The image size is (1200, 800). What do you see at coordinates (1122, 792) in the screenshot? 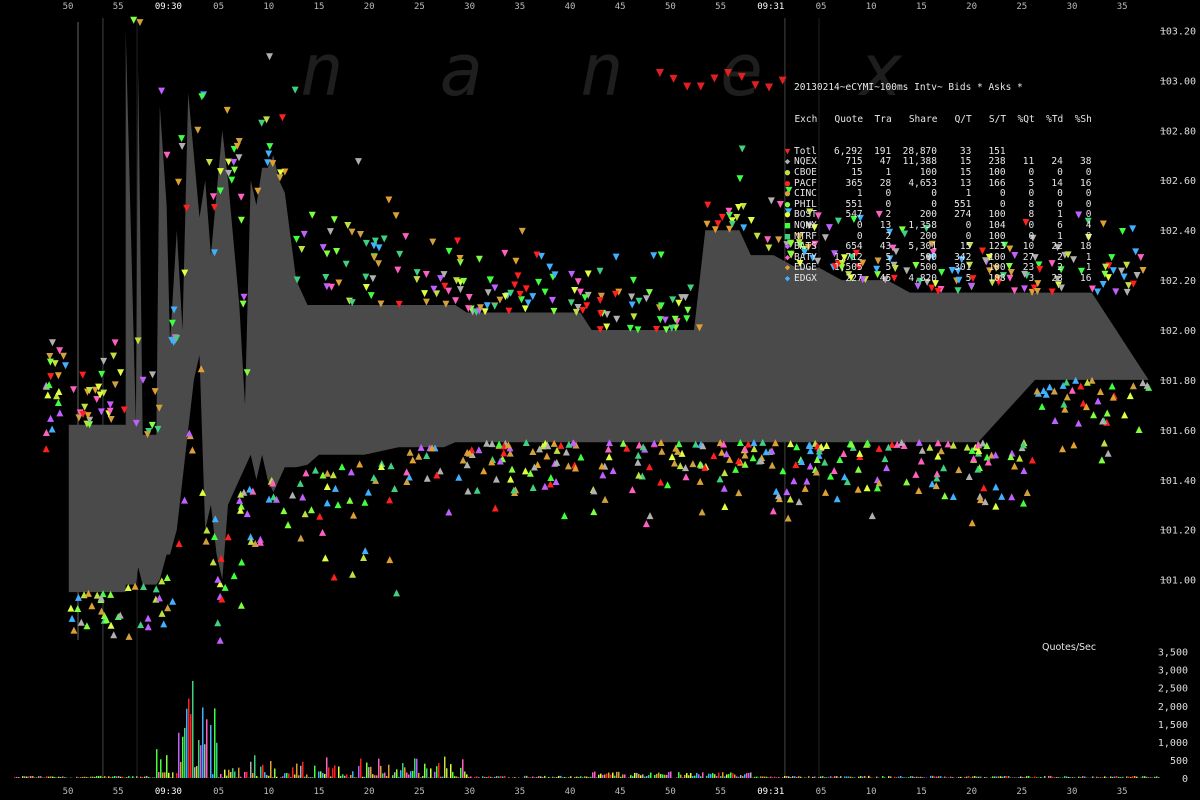
I see `time-tick-label: 35` at bounding box center [1122, 792].